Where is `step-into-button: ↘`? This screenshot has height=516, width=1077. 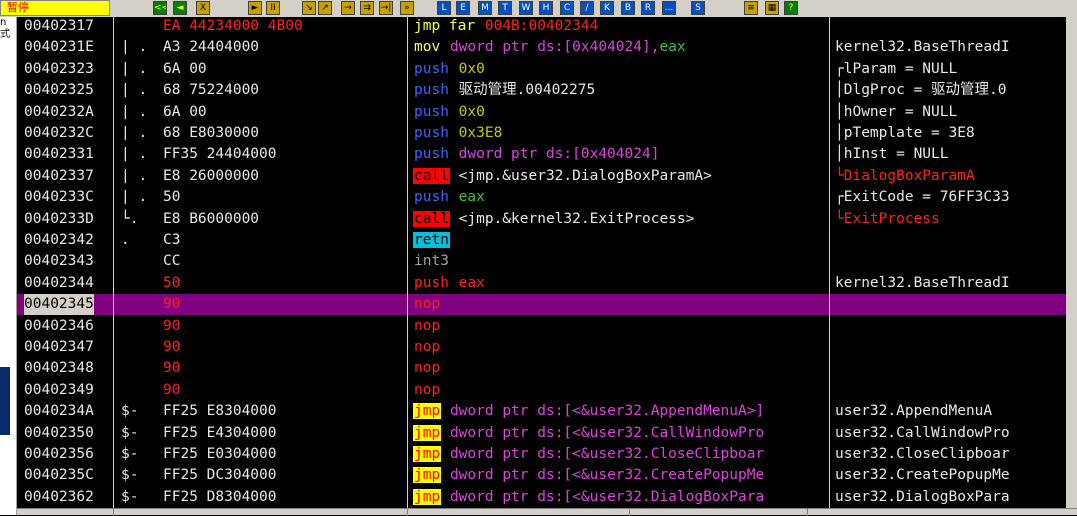
step-into-button: ↘ is located at coordinates (309, 8).